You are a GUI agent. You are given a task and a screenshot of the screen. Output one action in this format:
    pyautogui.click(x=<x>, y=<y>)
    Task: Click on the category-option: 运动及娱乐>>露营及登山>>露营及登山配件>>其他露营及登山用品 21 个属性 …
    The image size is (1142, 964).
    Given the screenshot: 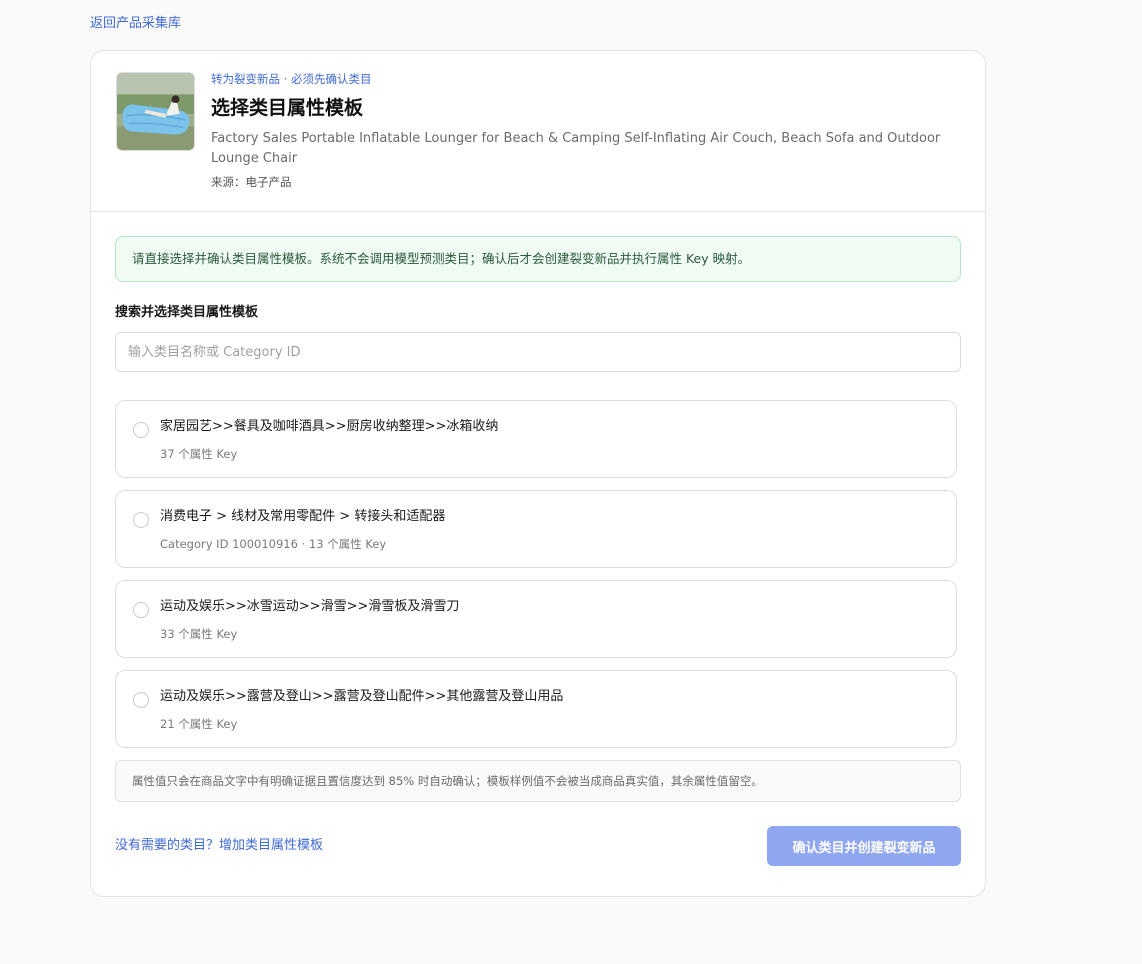 What is the action you would take?
    pyautogui.click(x=536, y=709)
    